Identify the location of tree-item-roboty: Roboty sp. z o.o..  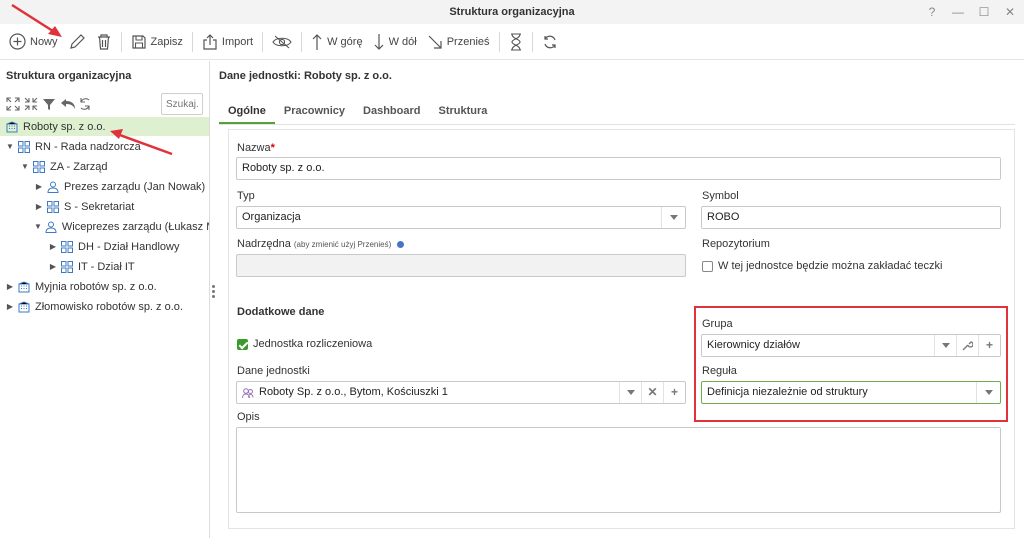
(104, 126).